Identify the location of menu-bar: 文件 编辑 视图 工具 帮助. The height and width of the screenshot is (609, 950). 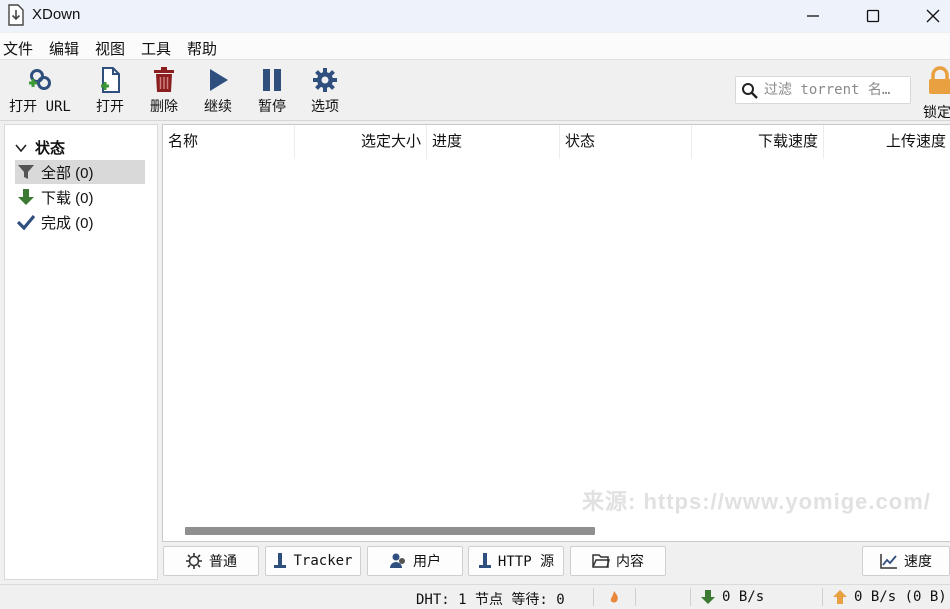
(475, 46).